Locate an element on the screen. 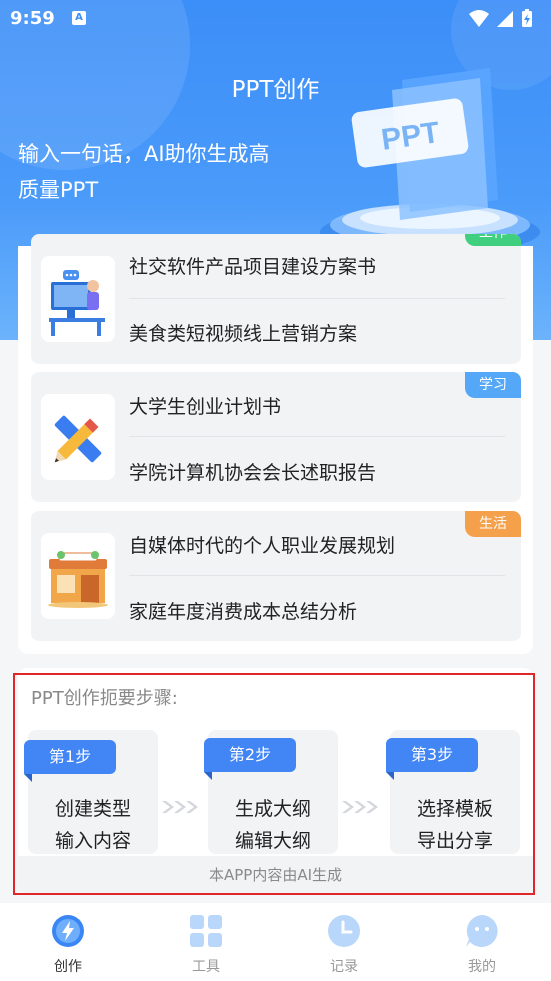 This screenshot has height=981, width=551. lightning-icon is located at coordinates (68, 931).